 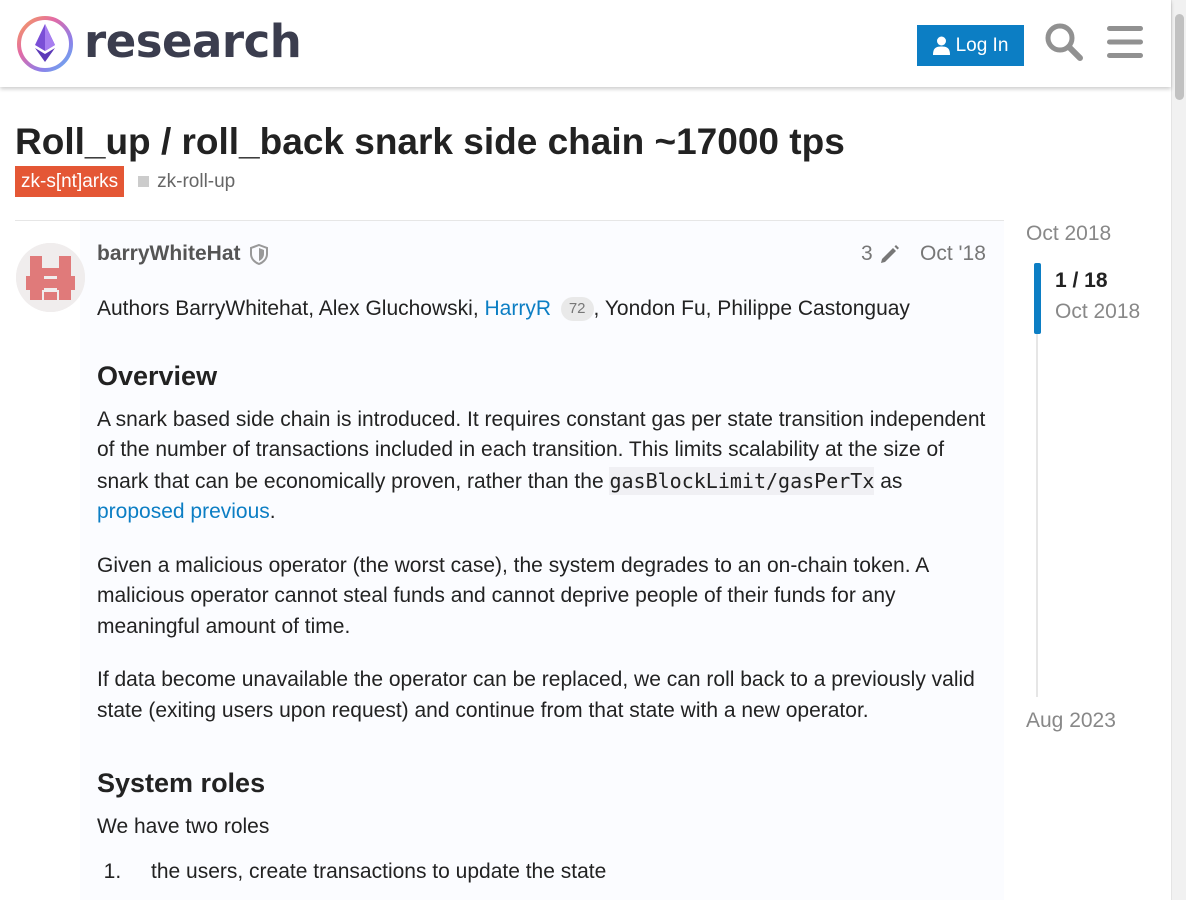 I want to click on site-name: research, so click(x=193, y=42).